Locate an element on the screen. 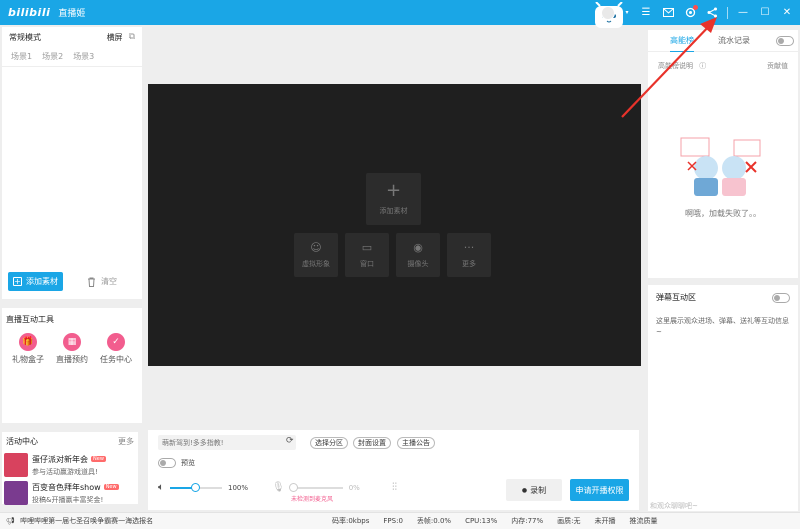  error-illustration is located at coordinates (720, 166).